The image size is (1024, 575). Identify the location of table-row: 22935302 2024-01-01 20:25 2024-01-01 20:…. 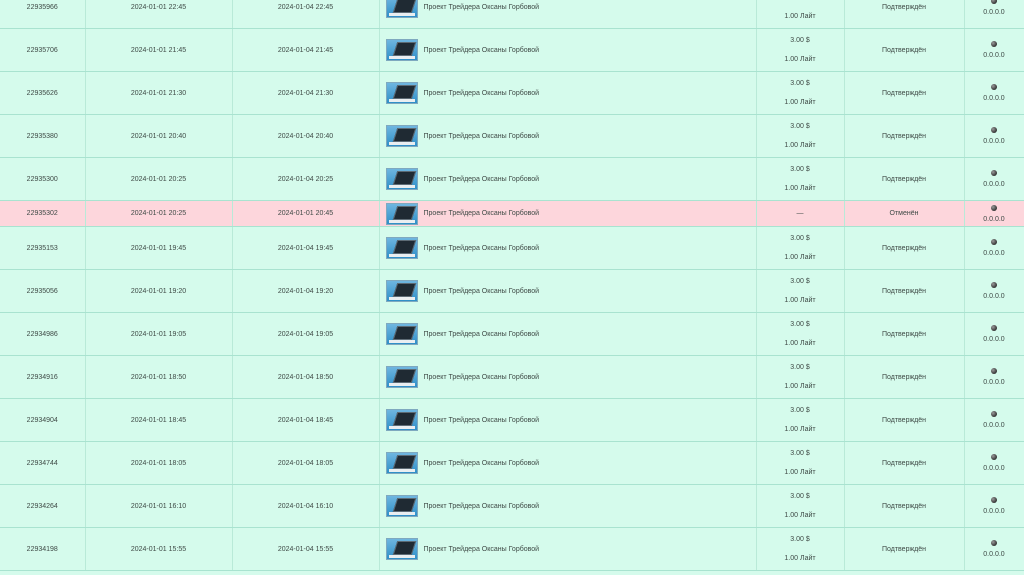
(512, 213).